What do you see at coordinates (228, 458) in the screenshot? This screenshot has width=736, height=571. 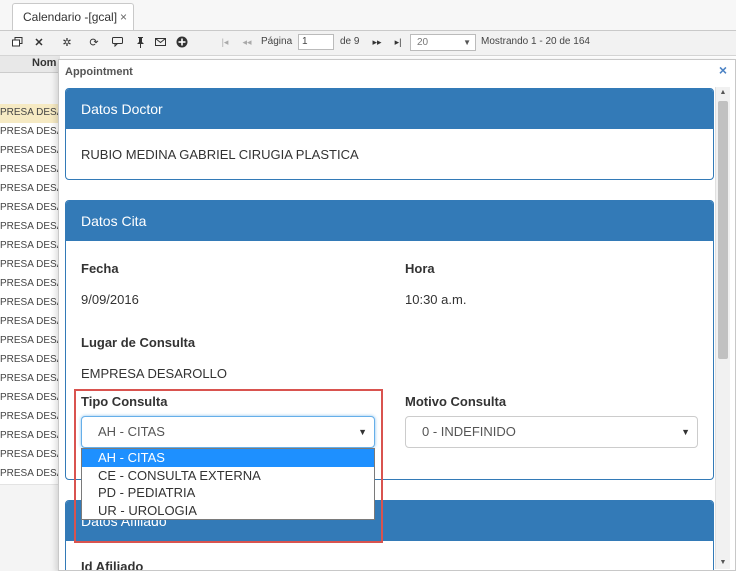 I see `dropdown-option: AH - CITAS` at bounding box center [228, 458].